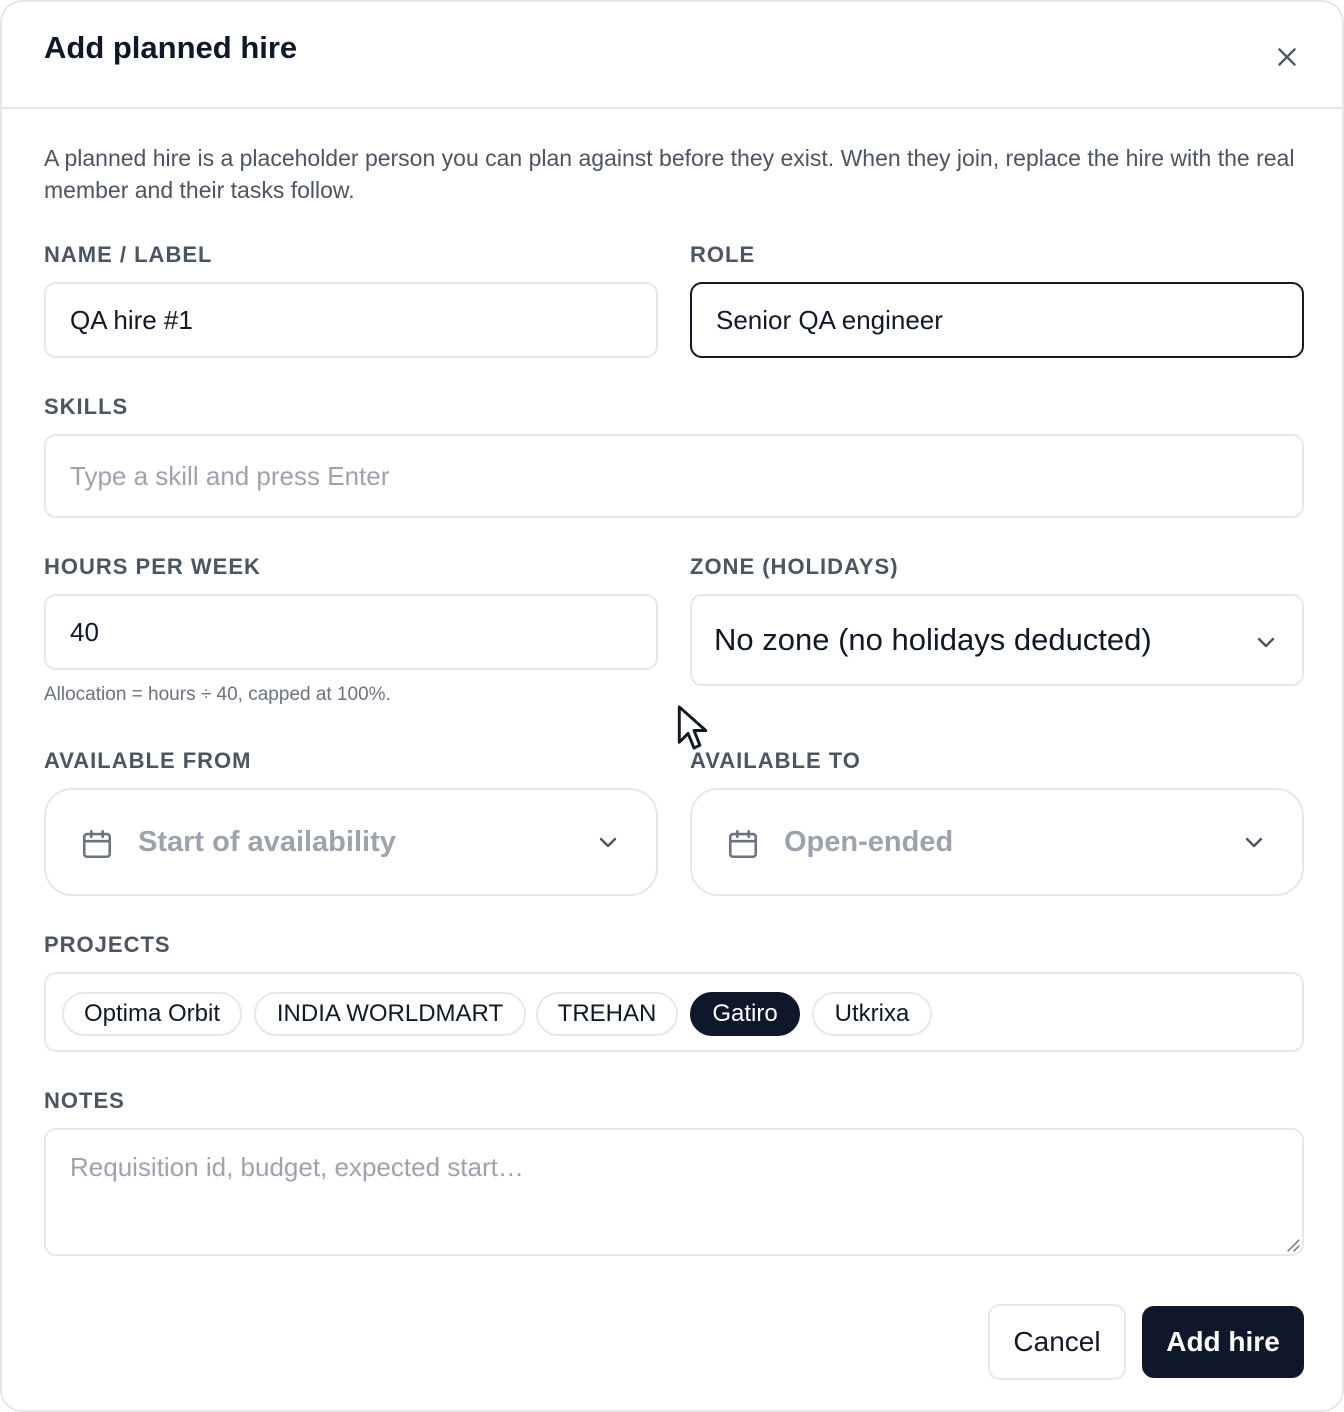 This screenshot has width=1344, height=1412. Describe the element at coordinates (607, 1014) in the screenshot. I see `project-chip-trehan: TREHAN` at that location.